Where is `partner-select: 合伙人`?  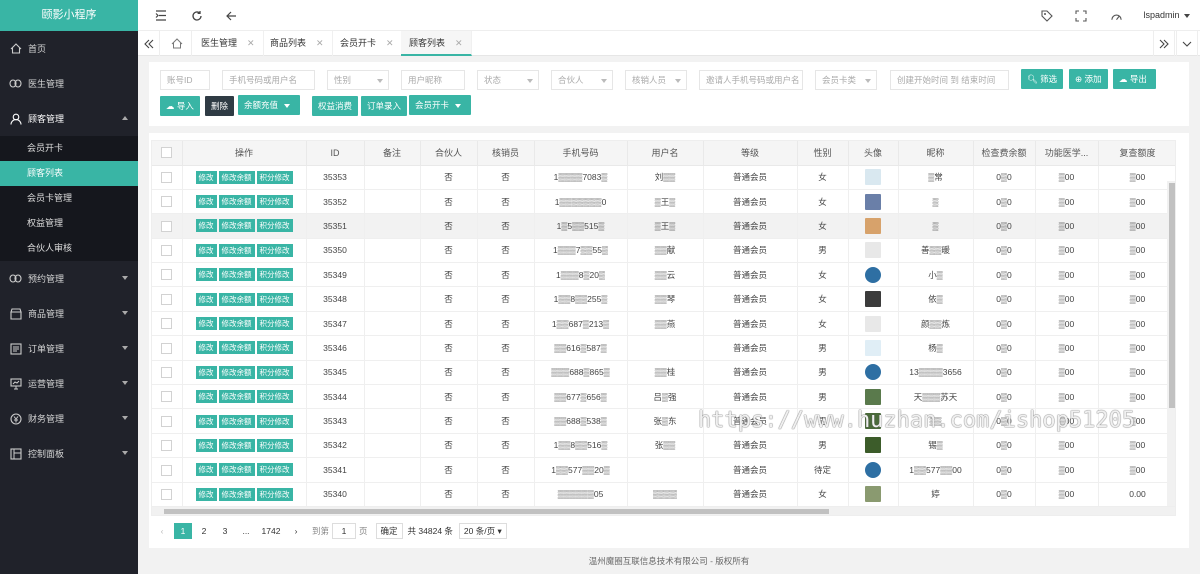 partner-select: 合伙人 is located at coordinates (582, 80).